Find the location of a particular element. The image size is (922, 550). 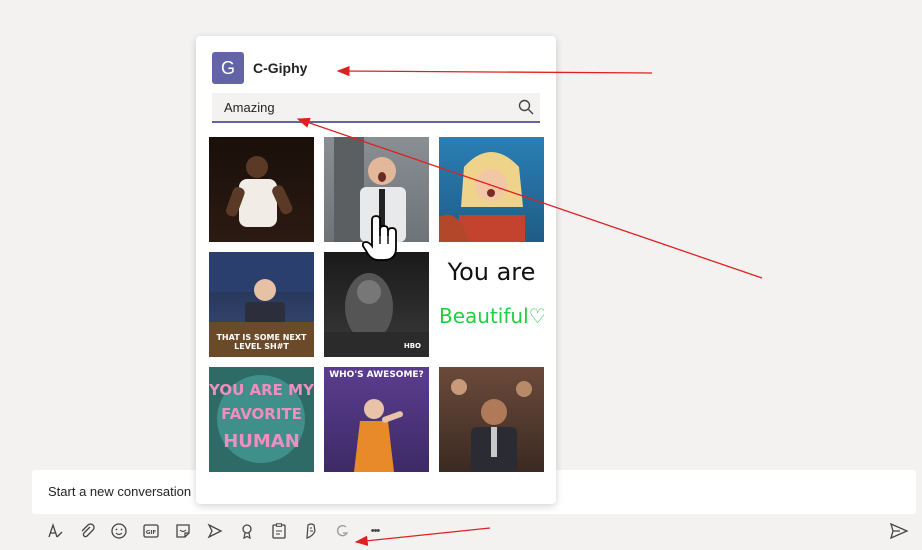

gif-text-line2: Beautiful♡ is located at coordinates (491, 316).